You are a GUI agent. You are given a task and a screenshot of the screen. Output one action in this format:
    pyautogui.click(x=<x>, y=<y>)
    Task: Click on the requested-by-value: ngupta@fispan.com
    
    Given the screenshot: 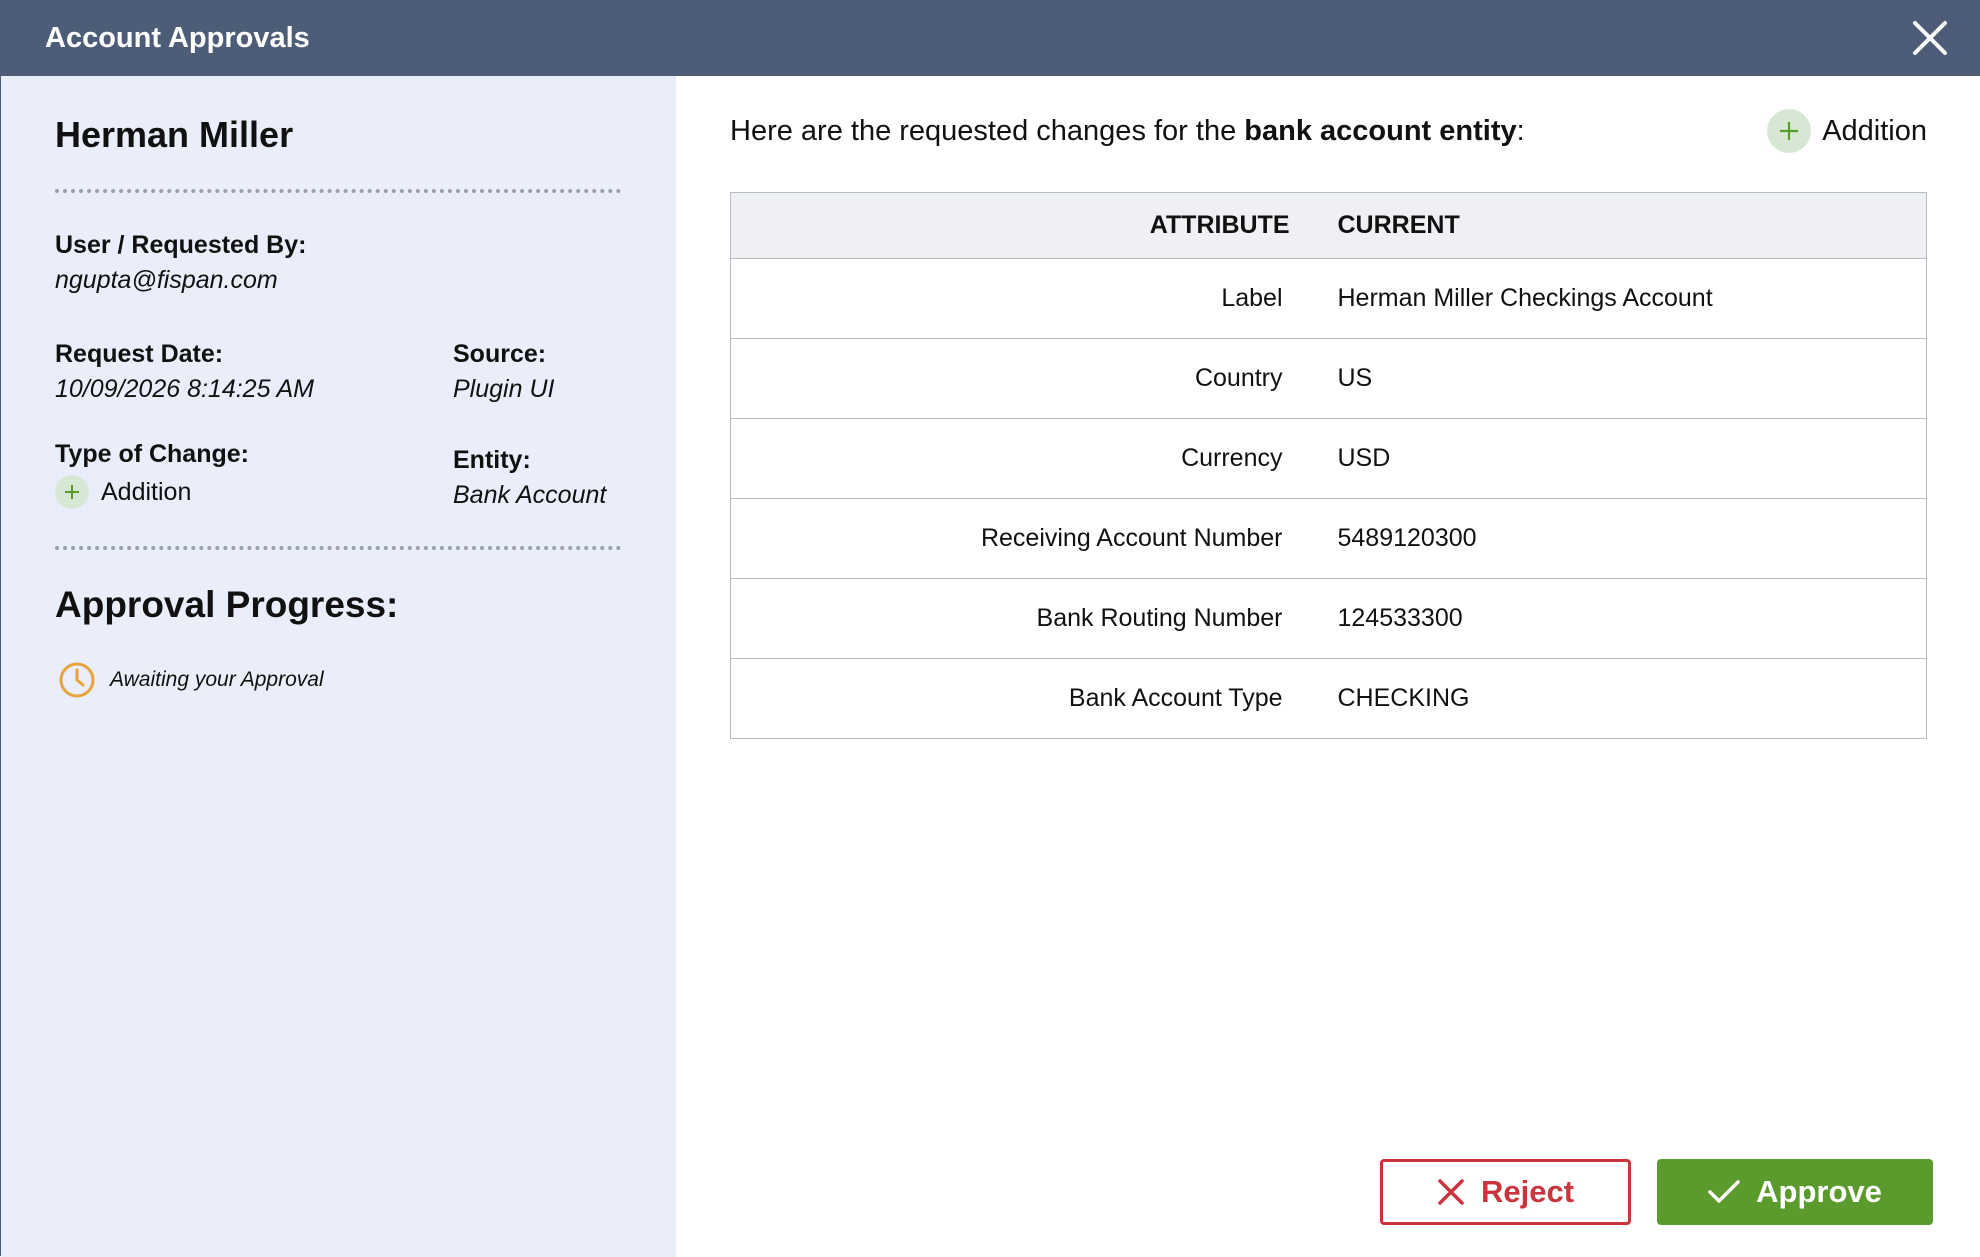 What is the action you would take?
    pyautogui.click(x=166, y=280)
    